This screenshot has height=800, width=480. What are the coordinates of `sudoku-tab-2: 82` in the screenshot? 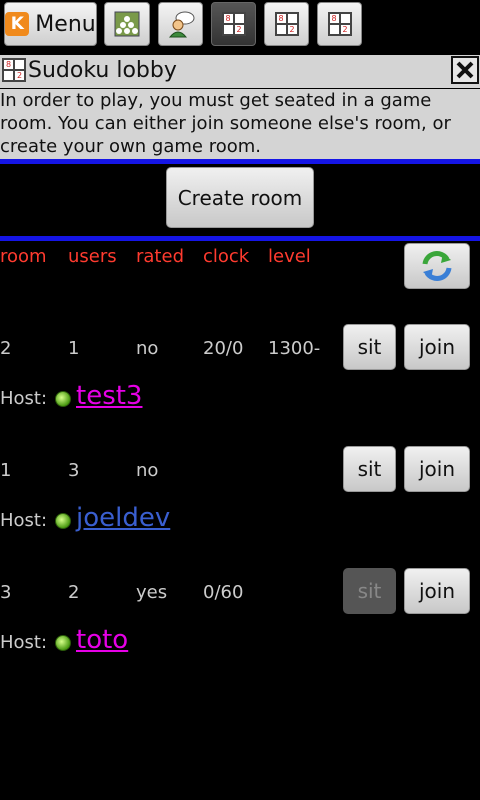 It's located at (286, 24).